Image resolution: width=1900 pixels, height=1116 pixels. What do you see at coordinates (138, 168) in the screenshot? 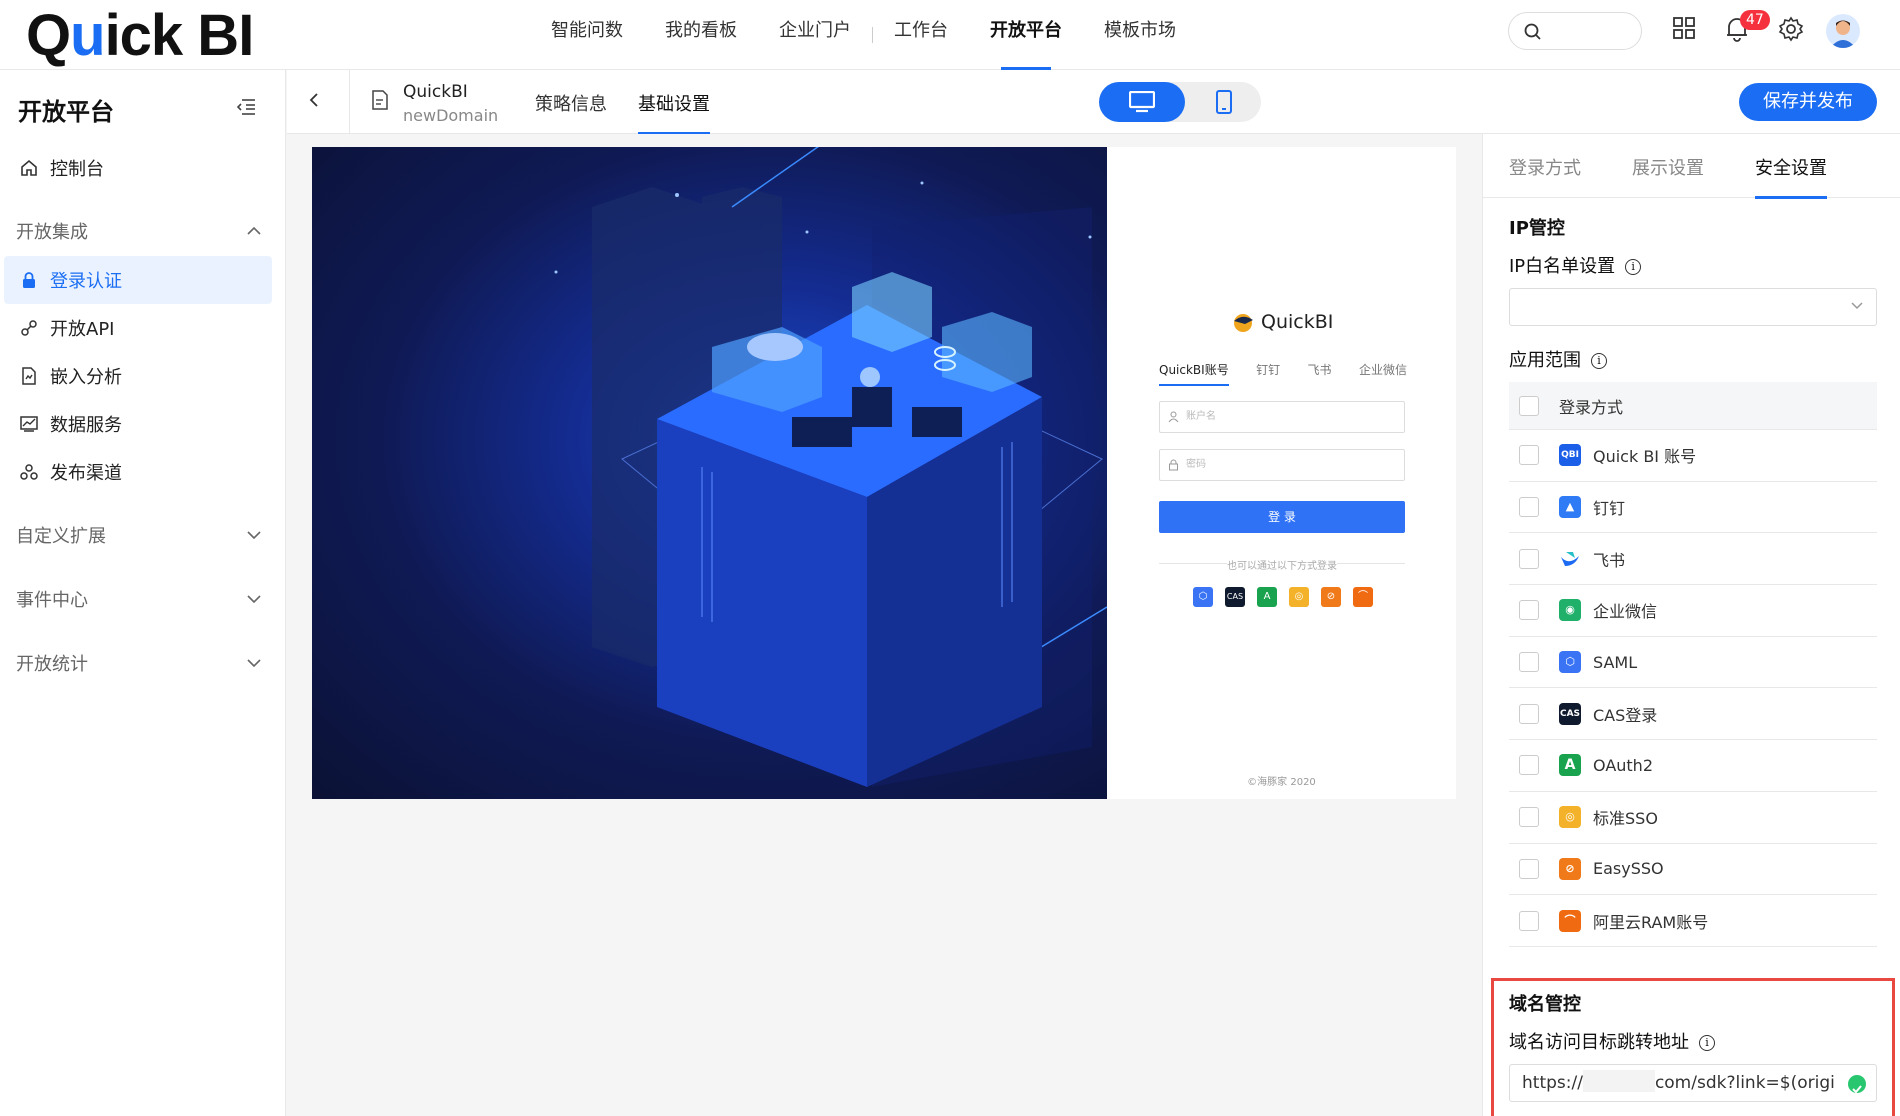
I see `sidebar-item-console: 控制台` at bounding box center [138, 168].